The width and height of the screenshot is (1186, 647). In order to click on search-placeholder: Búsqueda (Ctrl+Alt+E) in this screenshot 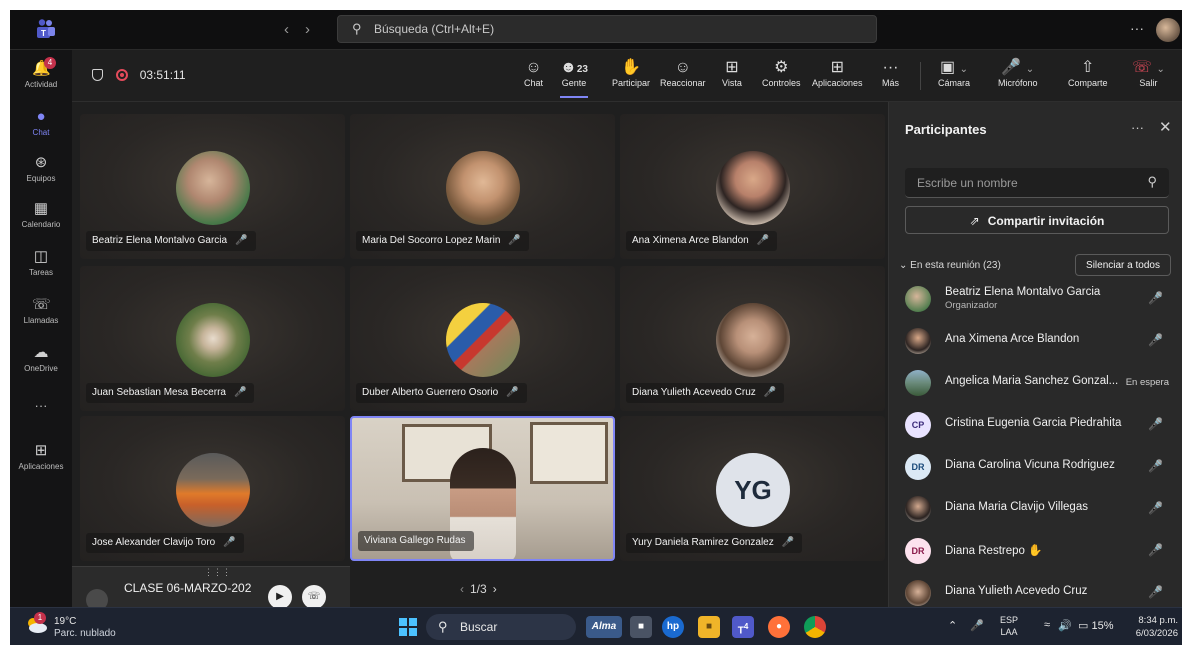, I will do `click(434, 29)`.